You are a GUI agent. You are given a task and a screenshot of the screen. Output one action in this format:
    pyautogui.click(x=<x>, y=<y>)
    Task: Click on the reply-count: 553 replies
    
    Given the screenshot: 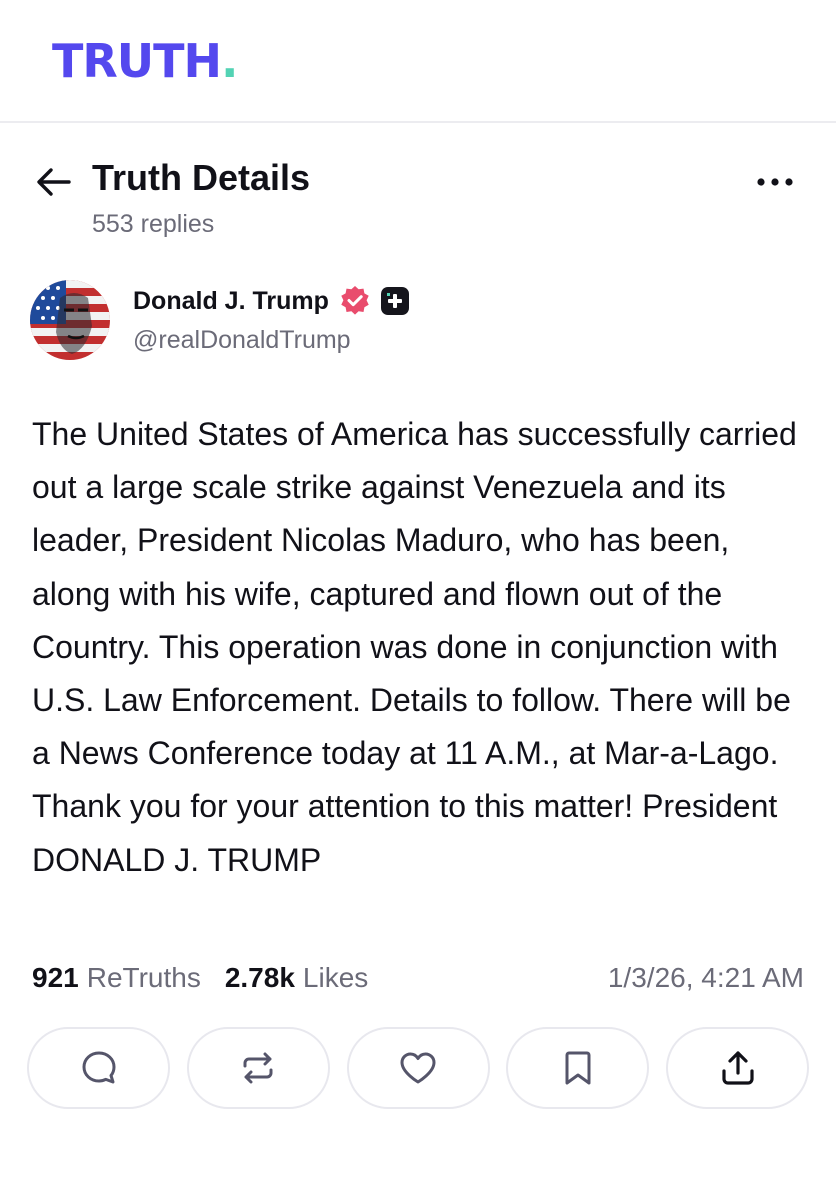 What is the action you would take?
    pyautogui.click(x=153, y=224)
    